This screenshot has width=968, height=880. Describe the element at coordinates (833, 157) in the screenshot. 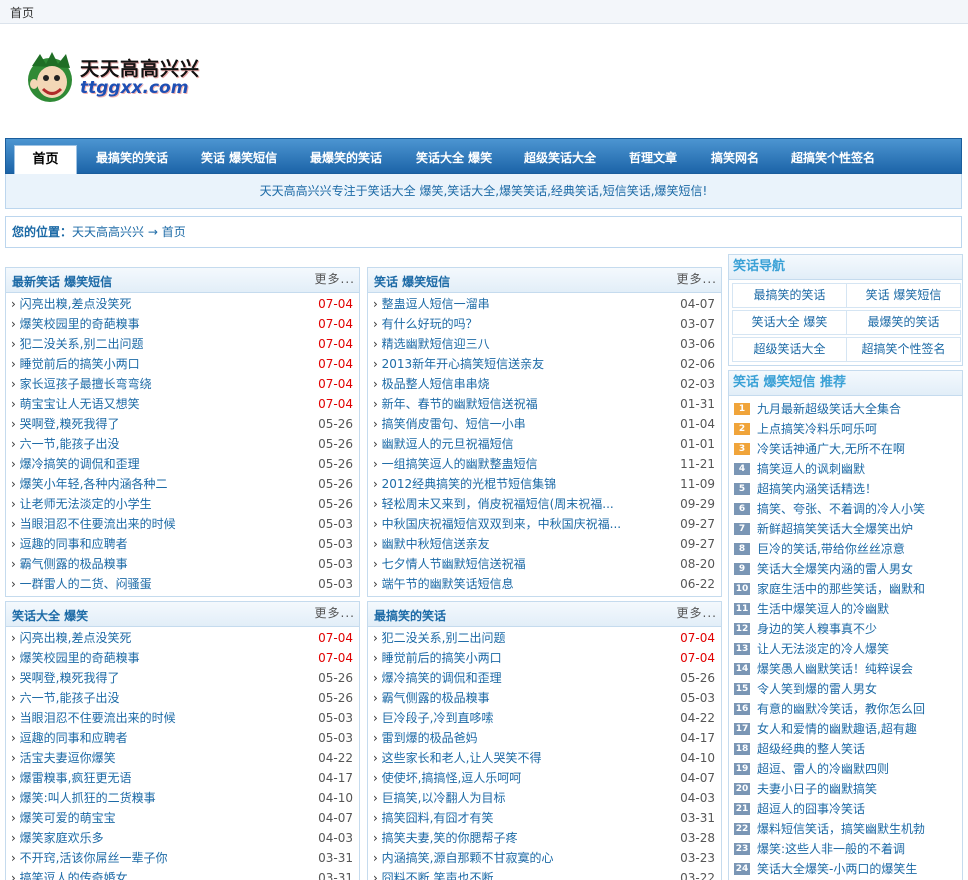

I see `nav-item-signatures: 超搞笑个性签名` at that location.